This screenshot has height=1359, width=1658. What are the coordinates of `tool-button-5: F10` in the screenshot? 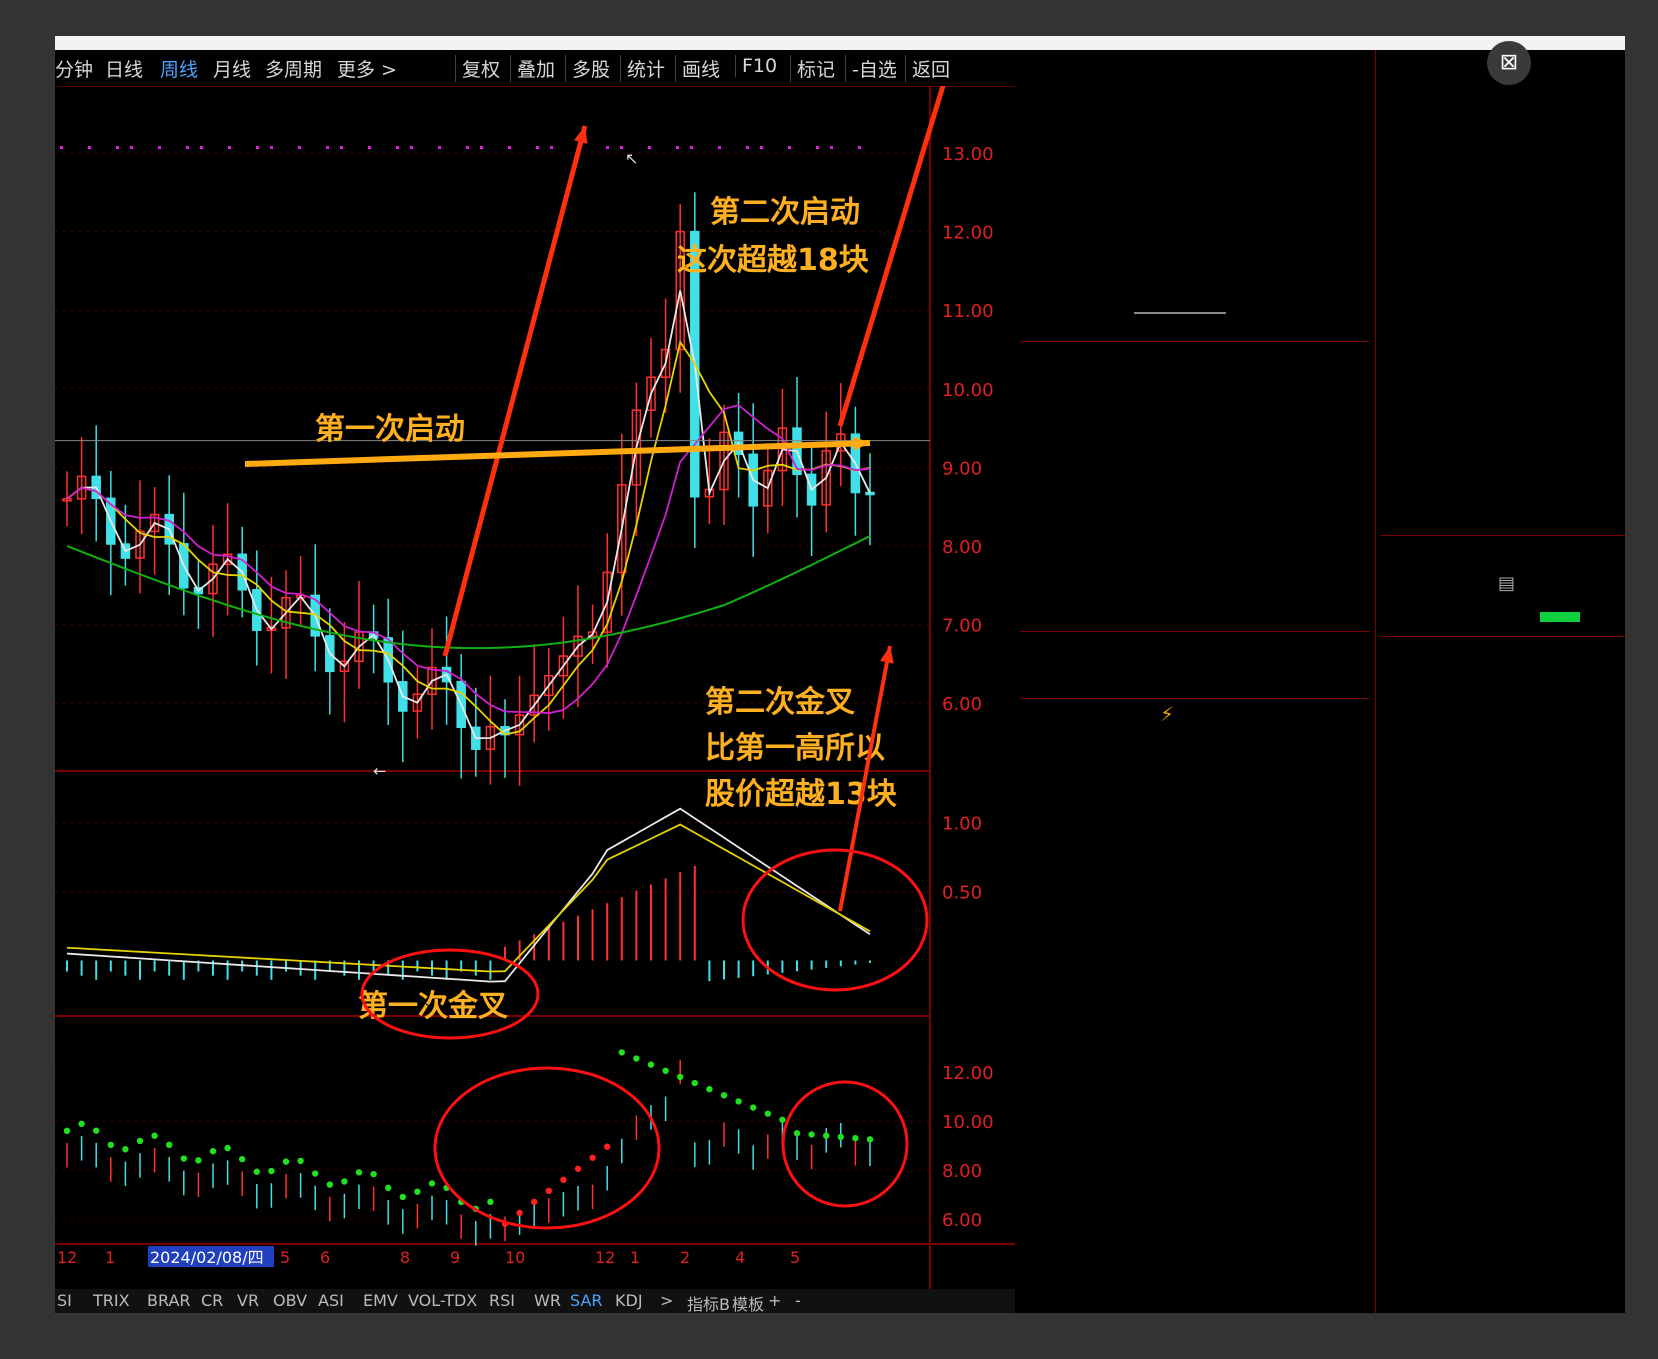 It's located at (756, 66).